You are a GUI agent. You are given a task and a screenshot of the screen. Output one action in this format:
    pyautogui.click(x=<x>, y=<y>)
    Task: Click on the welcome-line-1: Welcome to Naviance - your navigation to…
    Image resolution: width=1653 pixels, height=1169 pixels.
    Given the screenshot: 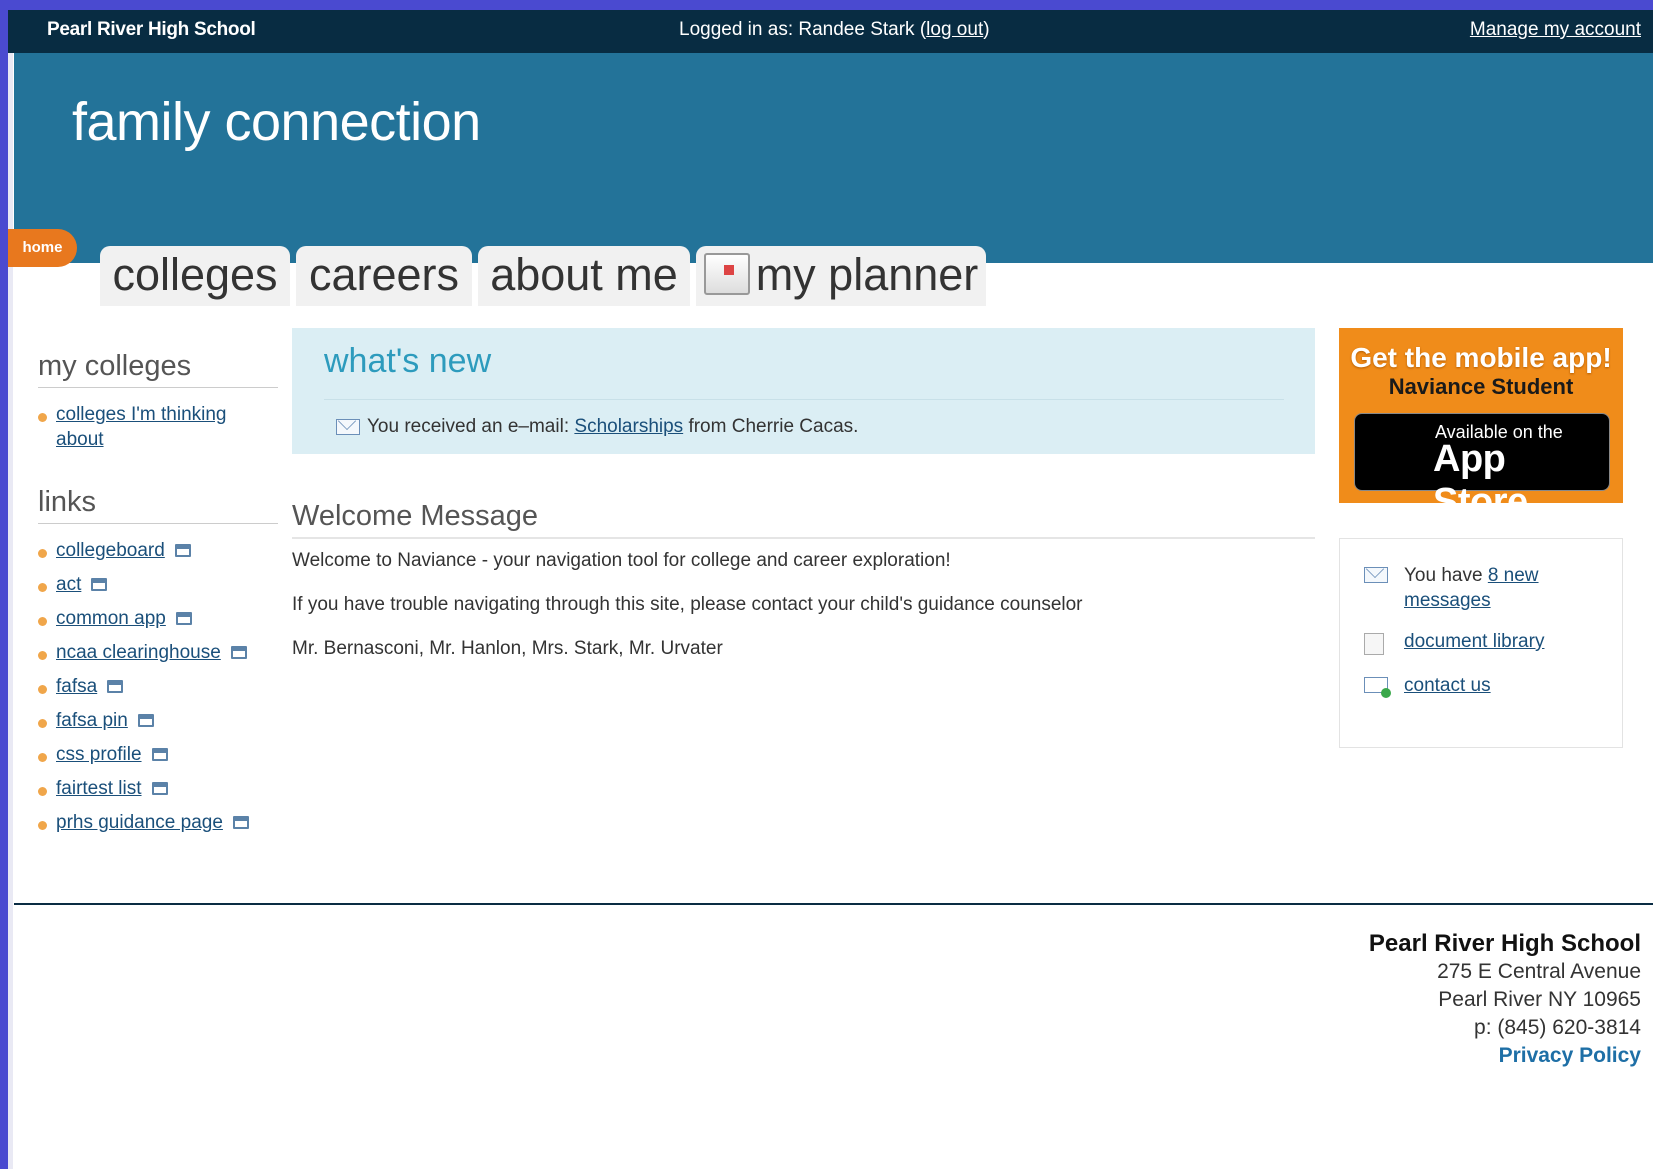 What is the action you would take?
    pyautogui.click(x=621, y=560)
    